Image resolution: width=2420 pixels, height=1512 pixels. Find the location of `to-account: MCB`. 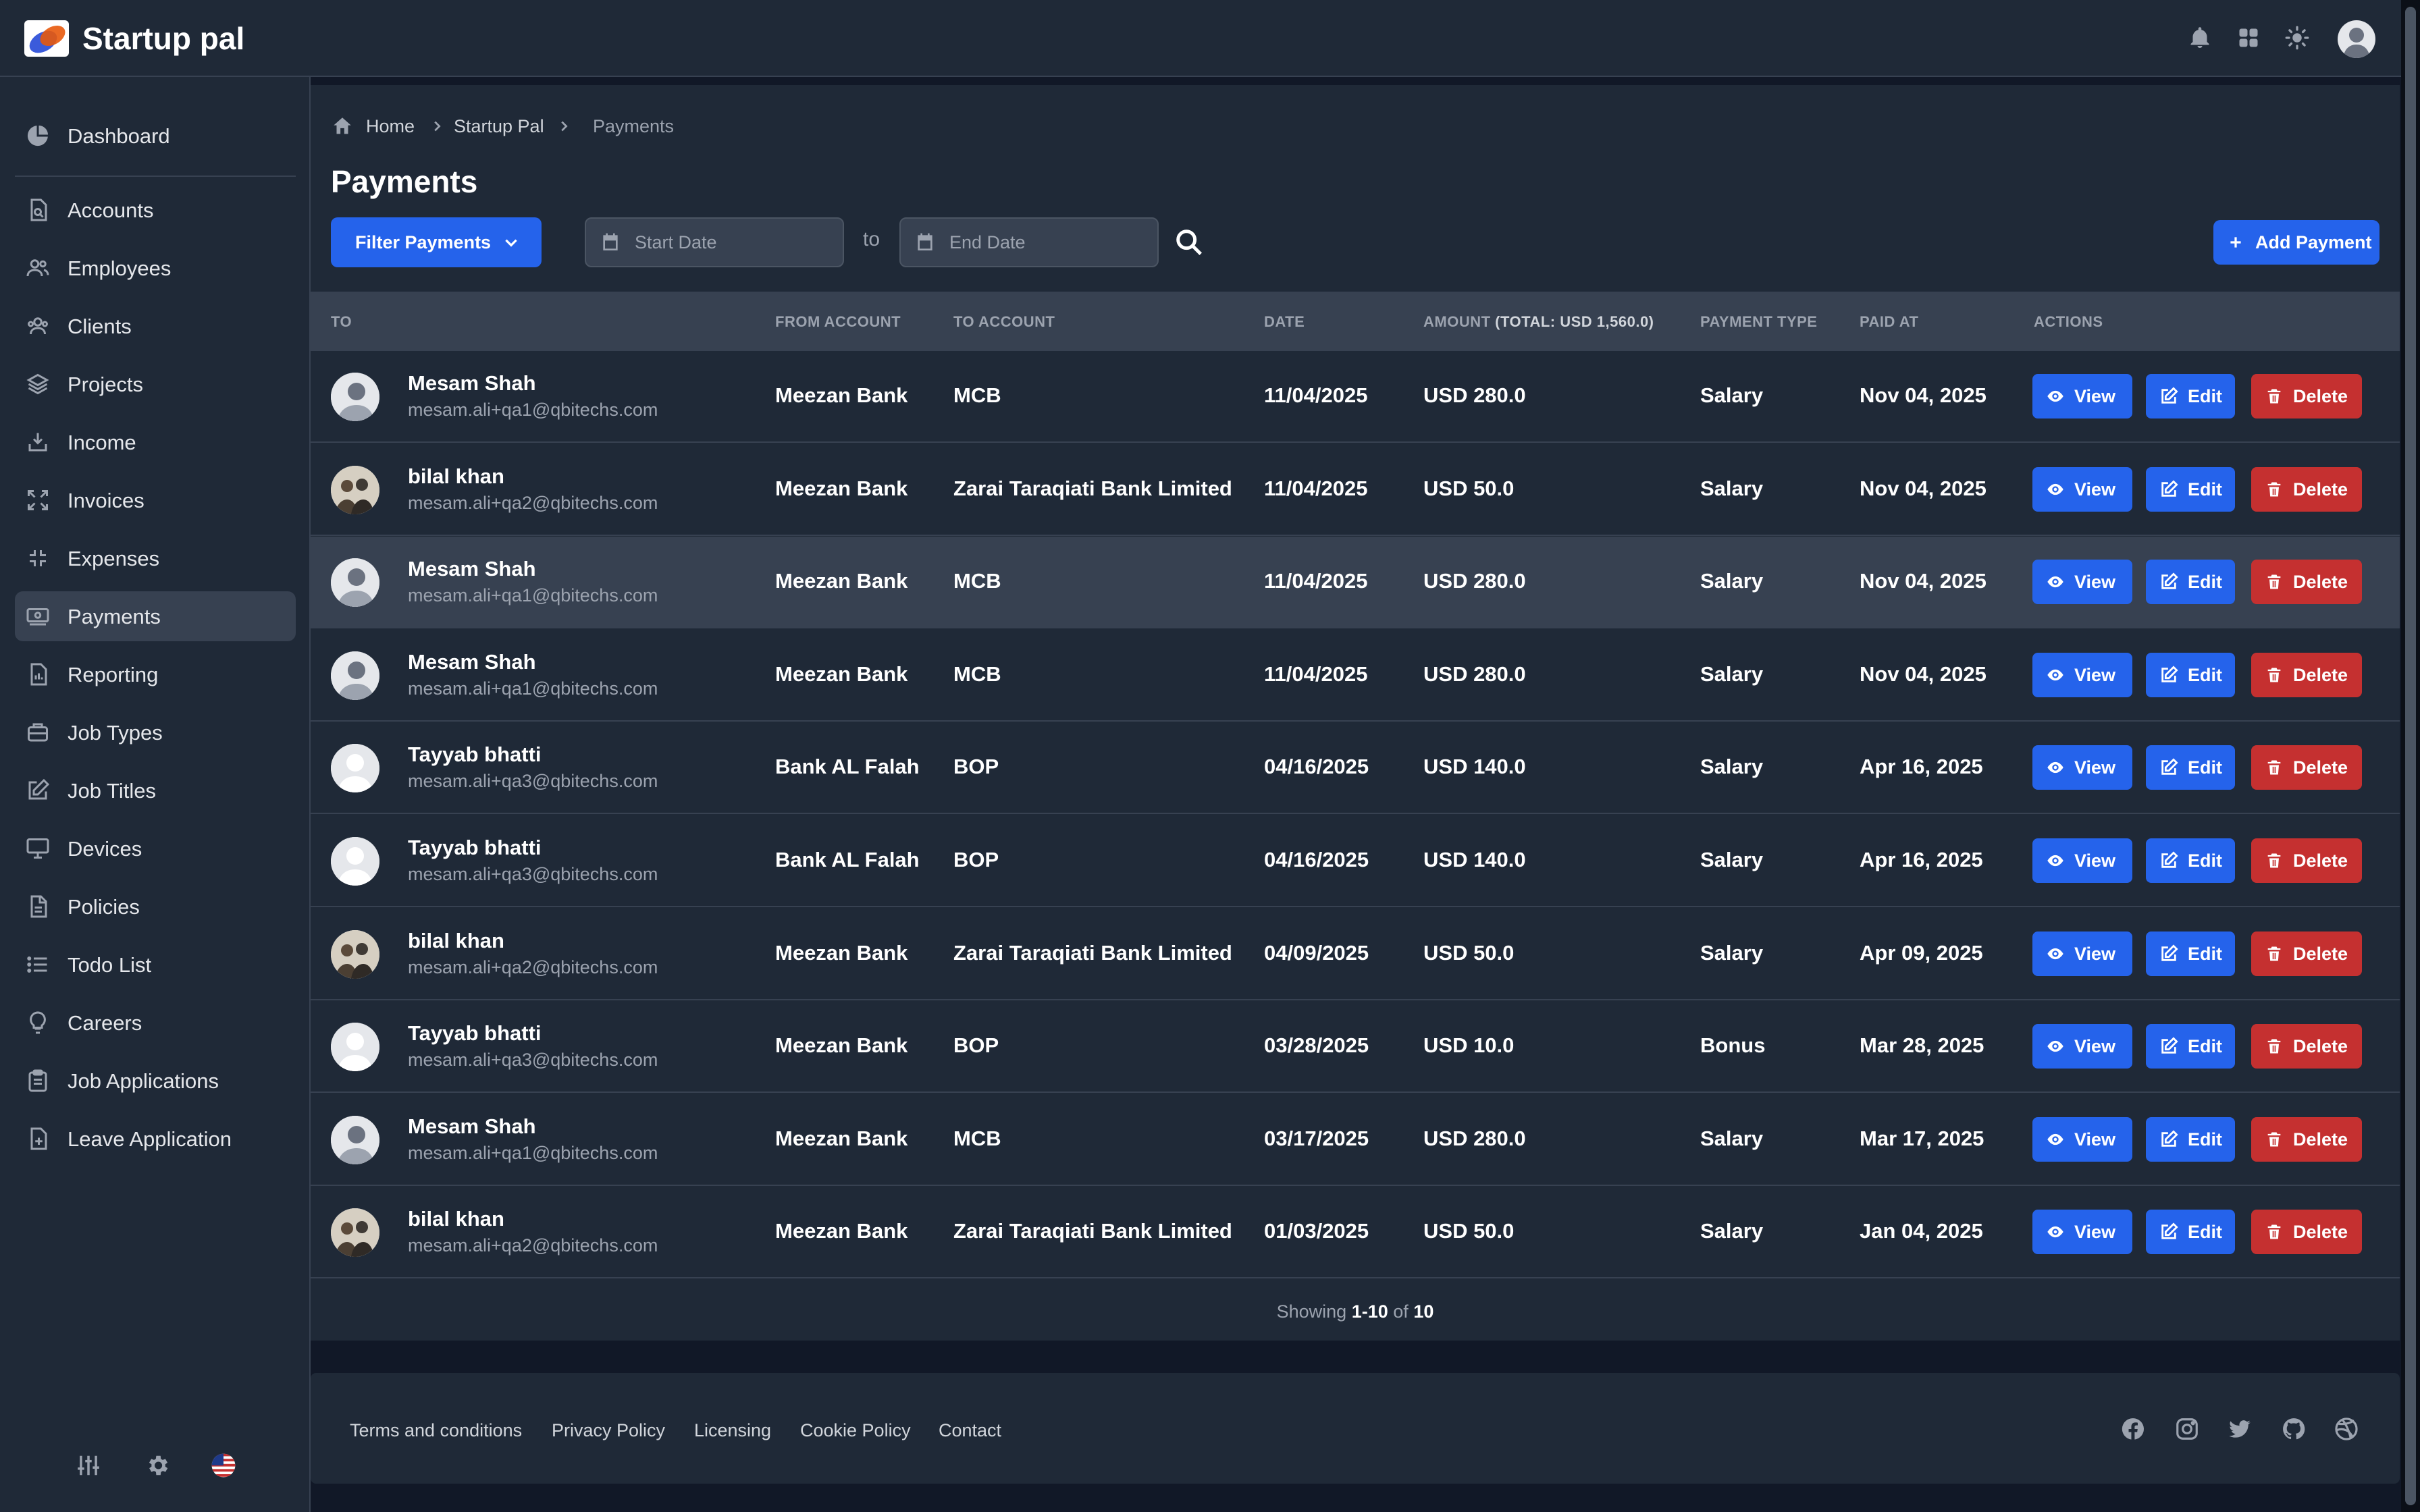

to-account: MCB is located at coordinates (977, 395).